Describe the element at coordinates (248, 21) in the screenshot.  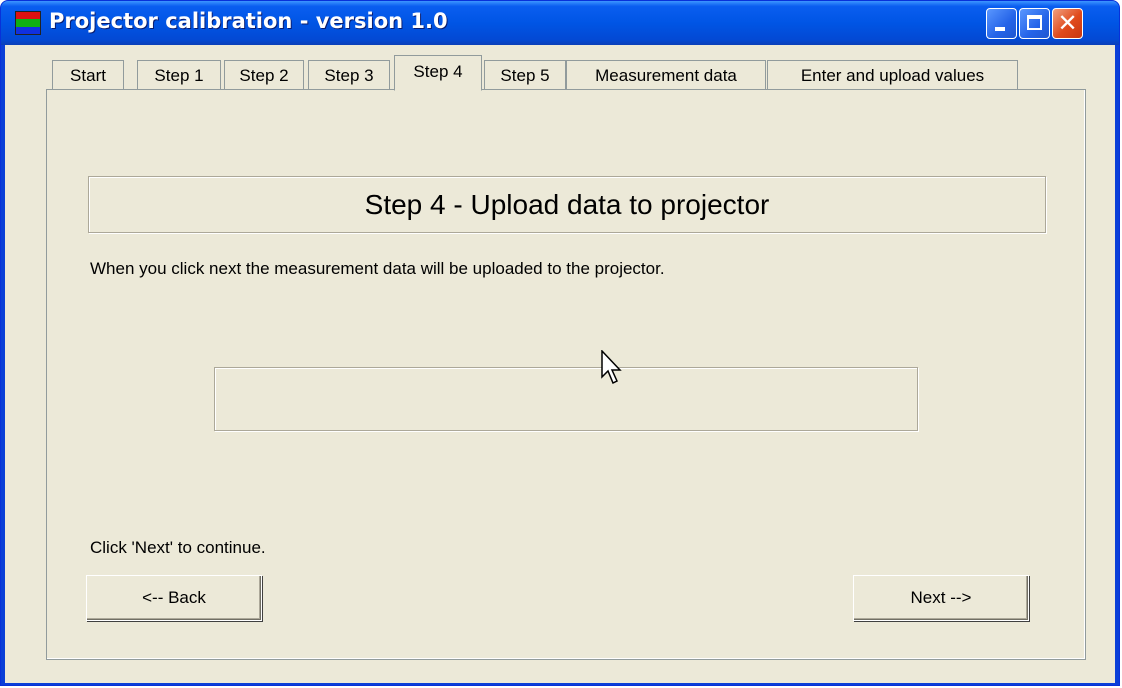
I see `window-title: Projector calibration - version 1.0` at that location.